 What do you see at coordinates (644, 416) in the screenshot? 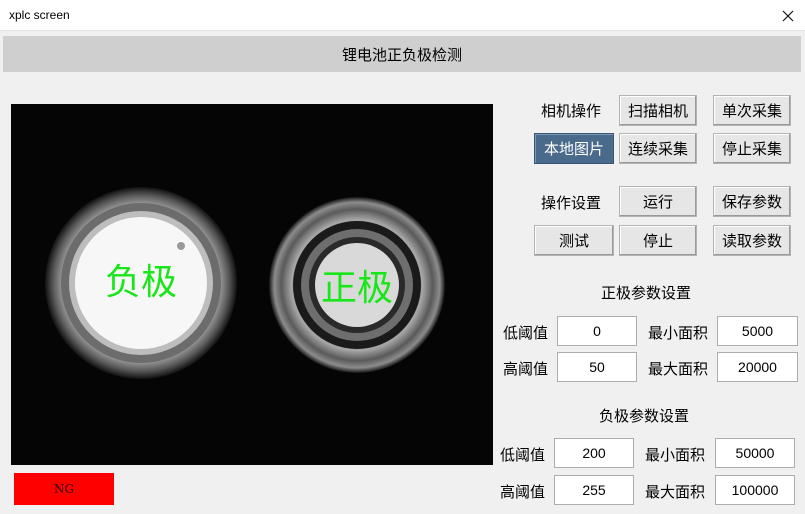
I see `negative-settings-title: 负极参数设置` at bounding box center [644, 416].